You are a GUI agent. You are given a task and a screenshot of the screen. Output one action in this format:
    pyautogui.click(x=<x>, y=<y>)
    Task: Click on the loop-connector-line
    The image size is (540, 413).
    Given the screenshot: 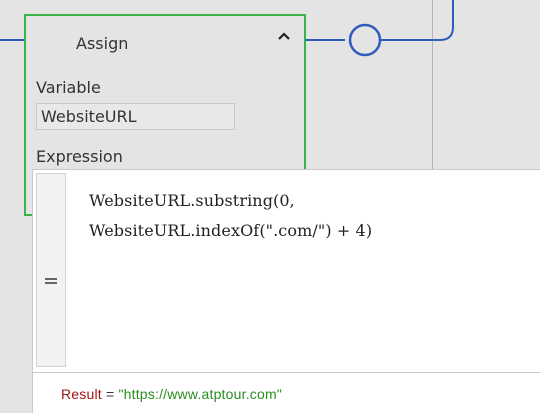 What is the action you would take?
    pyautogui.click(x=417, y=20)
    